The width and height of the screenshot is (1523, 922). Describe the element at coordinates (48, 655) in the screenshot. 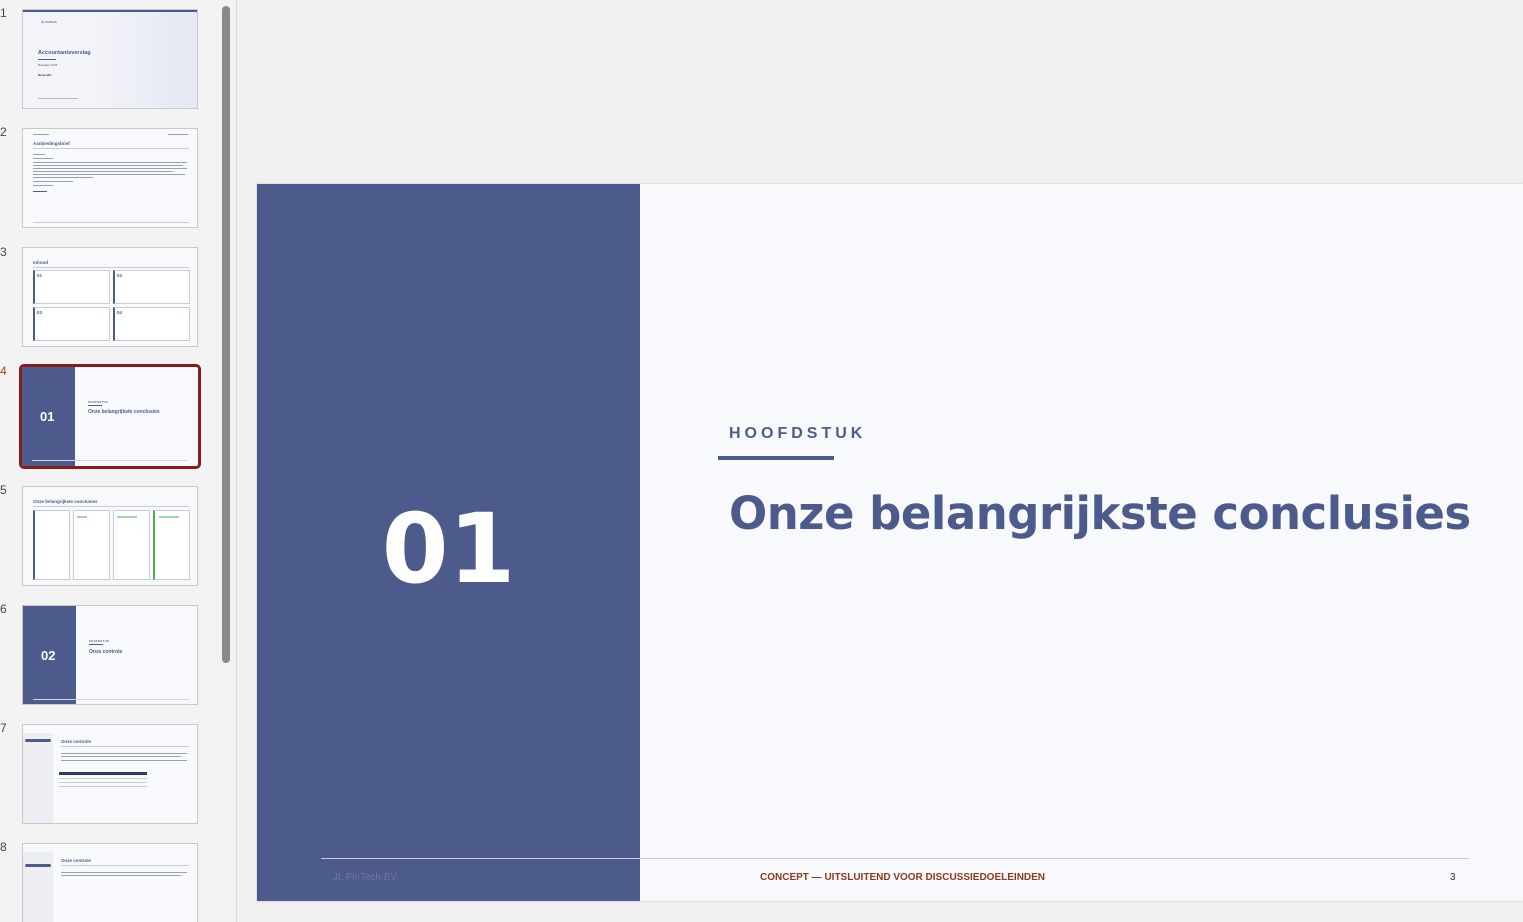

I see `thumbnail-chapter-number: 02` at that location.